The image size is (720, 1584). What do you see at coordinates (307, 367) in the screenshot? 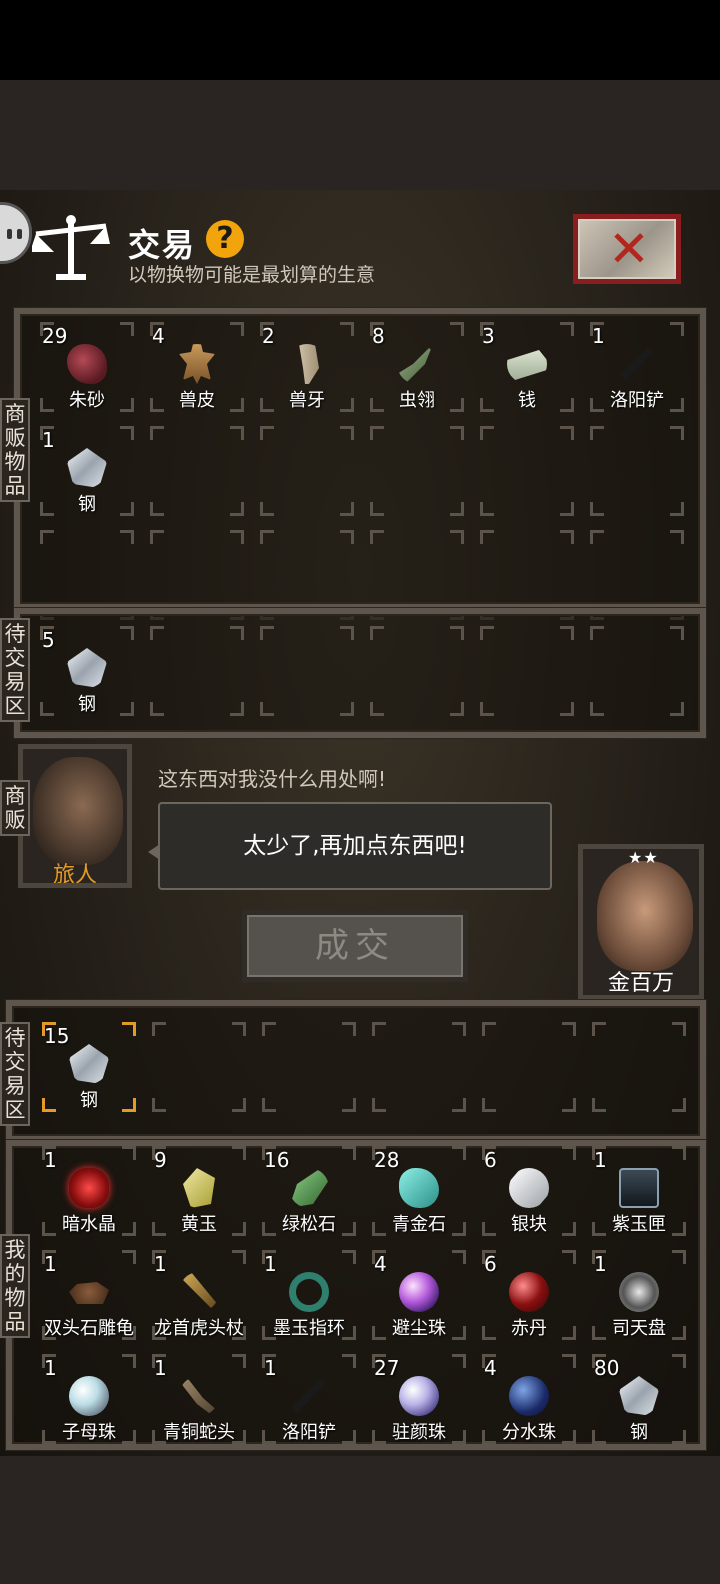
I see `item-slot: 2 兽牙` at bounding box center [307, 367].